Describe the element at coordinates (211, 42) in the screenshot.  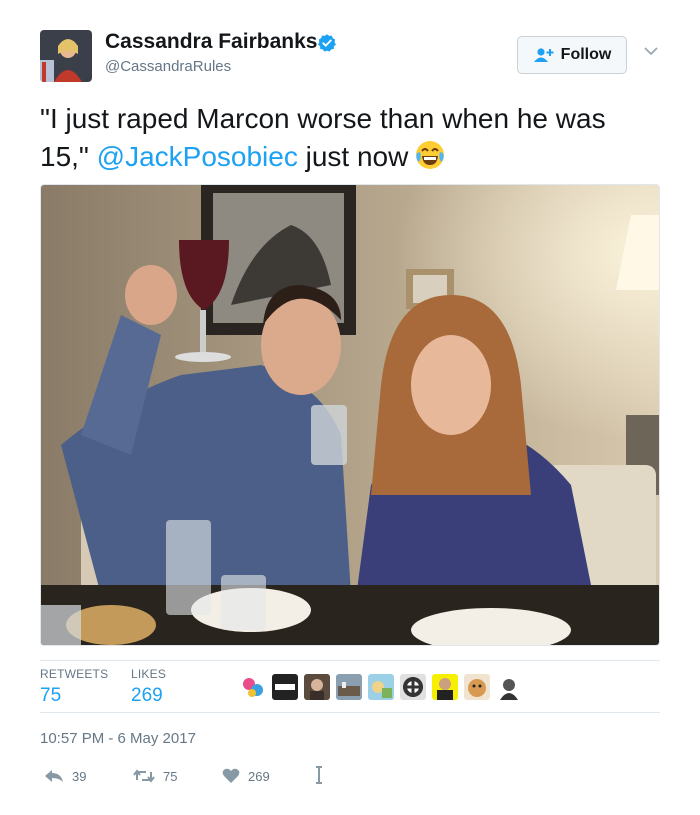
I see `display-name: Cassandra Fairbanks` at that location.